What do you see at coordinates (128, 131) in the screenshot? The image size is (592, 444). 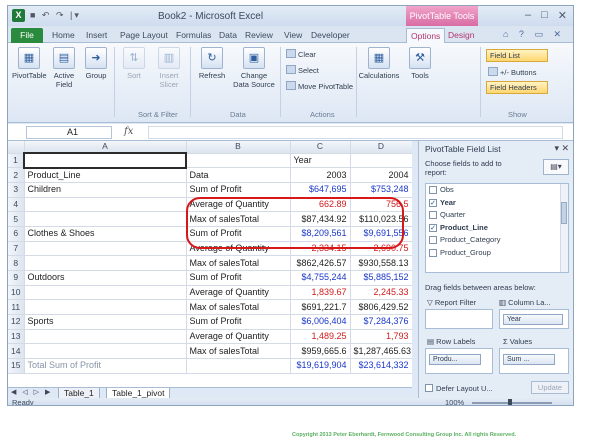 I see `insert-function-icon: fx` at bounding box center [128, 131].